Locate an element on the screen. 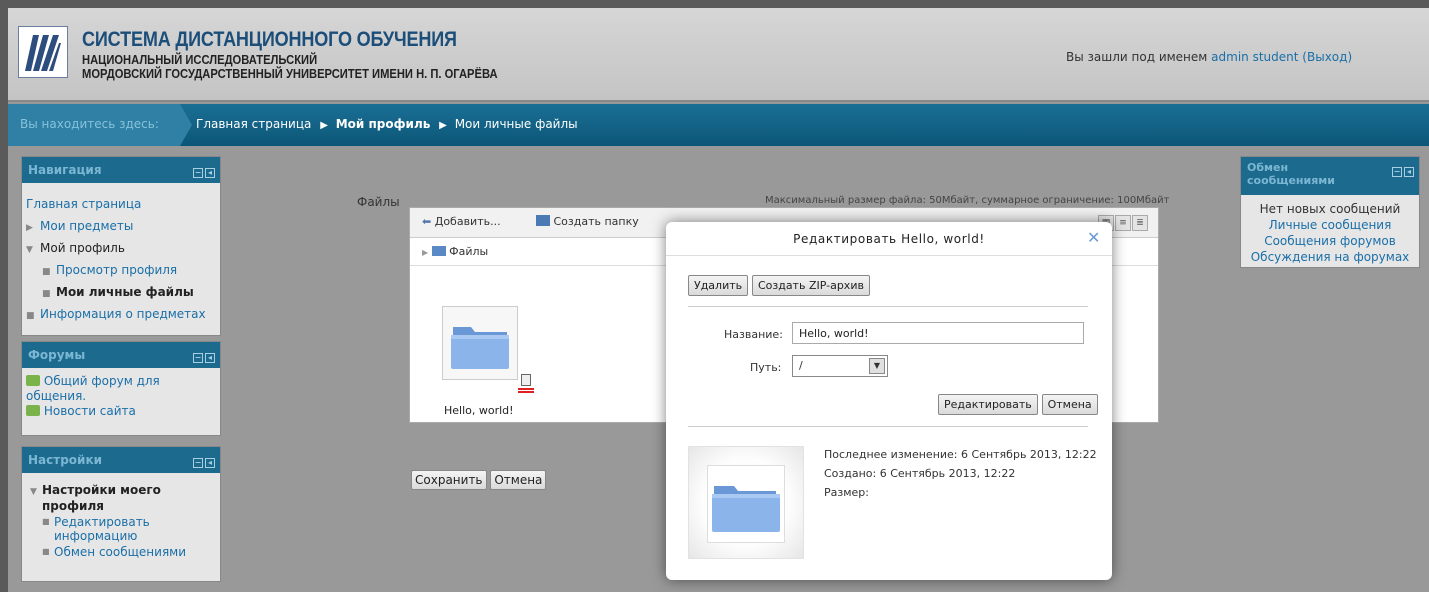  preview-frame is located at coordinates (746, 504).